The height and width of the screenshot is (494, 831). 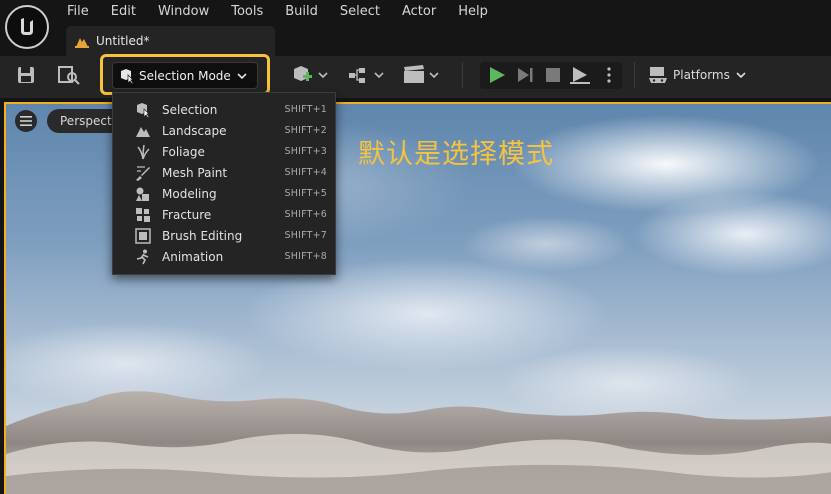 What do you see at coordinates (143, 110) in the screenshot?
I see `selection-icon` at bounding box center [143, 110].